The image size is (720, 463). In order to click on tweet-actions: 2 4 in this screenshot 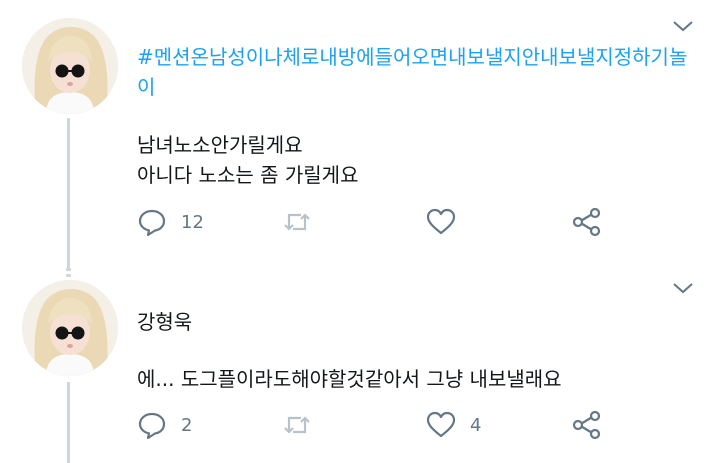, I will do `click(372, 425)`.